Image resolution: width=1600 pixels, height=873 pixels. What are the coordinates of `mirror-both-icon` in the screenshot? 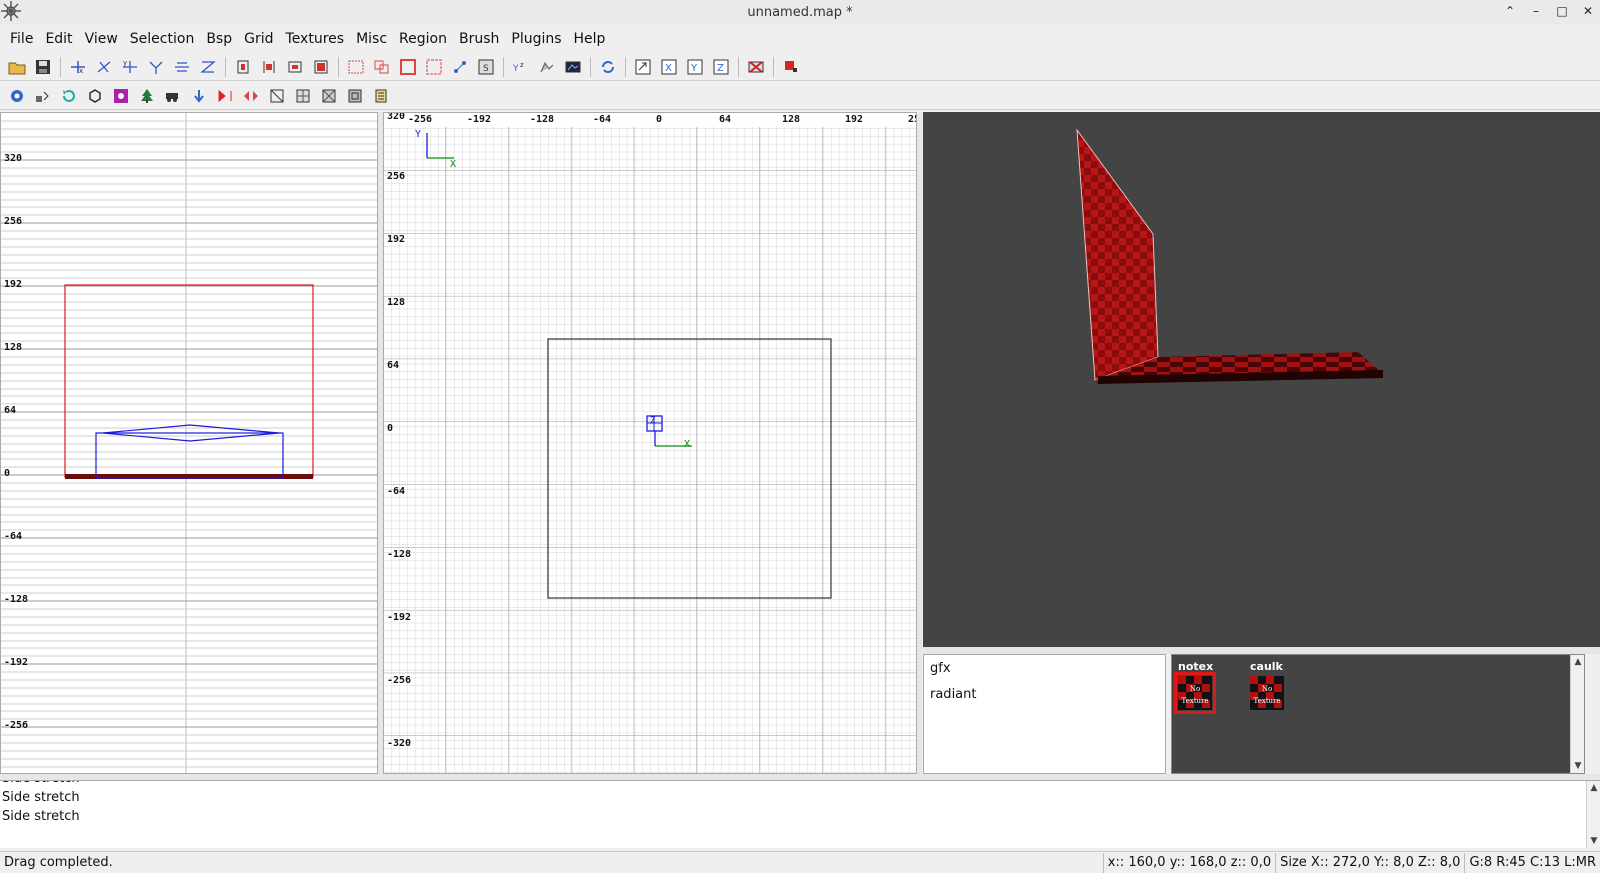 It's located at (251, 96).